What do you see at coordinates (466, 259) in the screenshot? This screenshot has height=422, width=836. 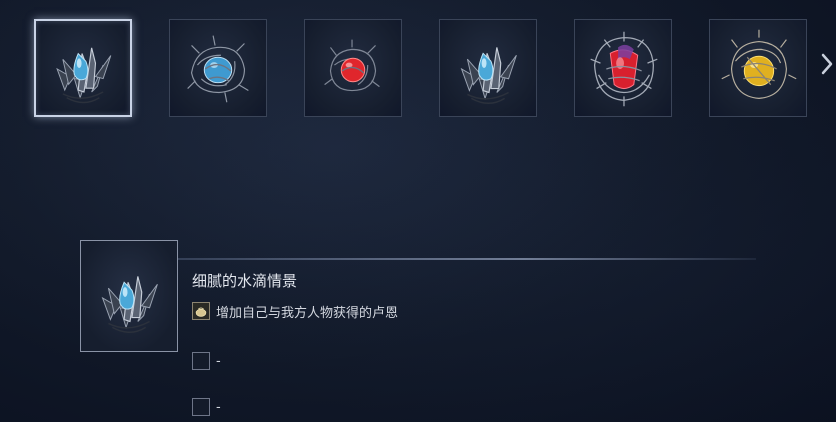 I see `title-divider` at bounding box center [466, 259].